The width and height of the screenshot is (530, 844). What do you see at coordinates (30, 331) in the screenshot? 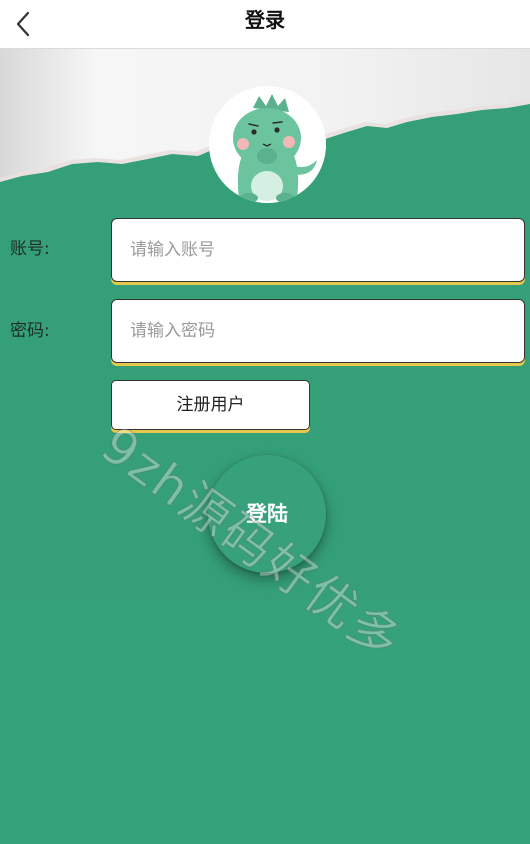
I see `password-label: 密码:` at bounding box center [30, 331].